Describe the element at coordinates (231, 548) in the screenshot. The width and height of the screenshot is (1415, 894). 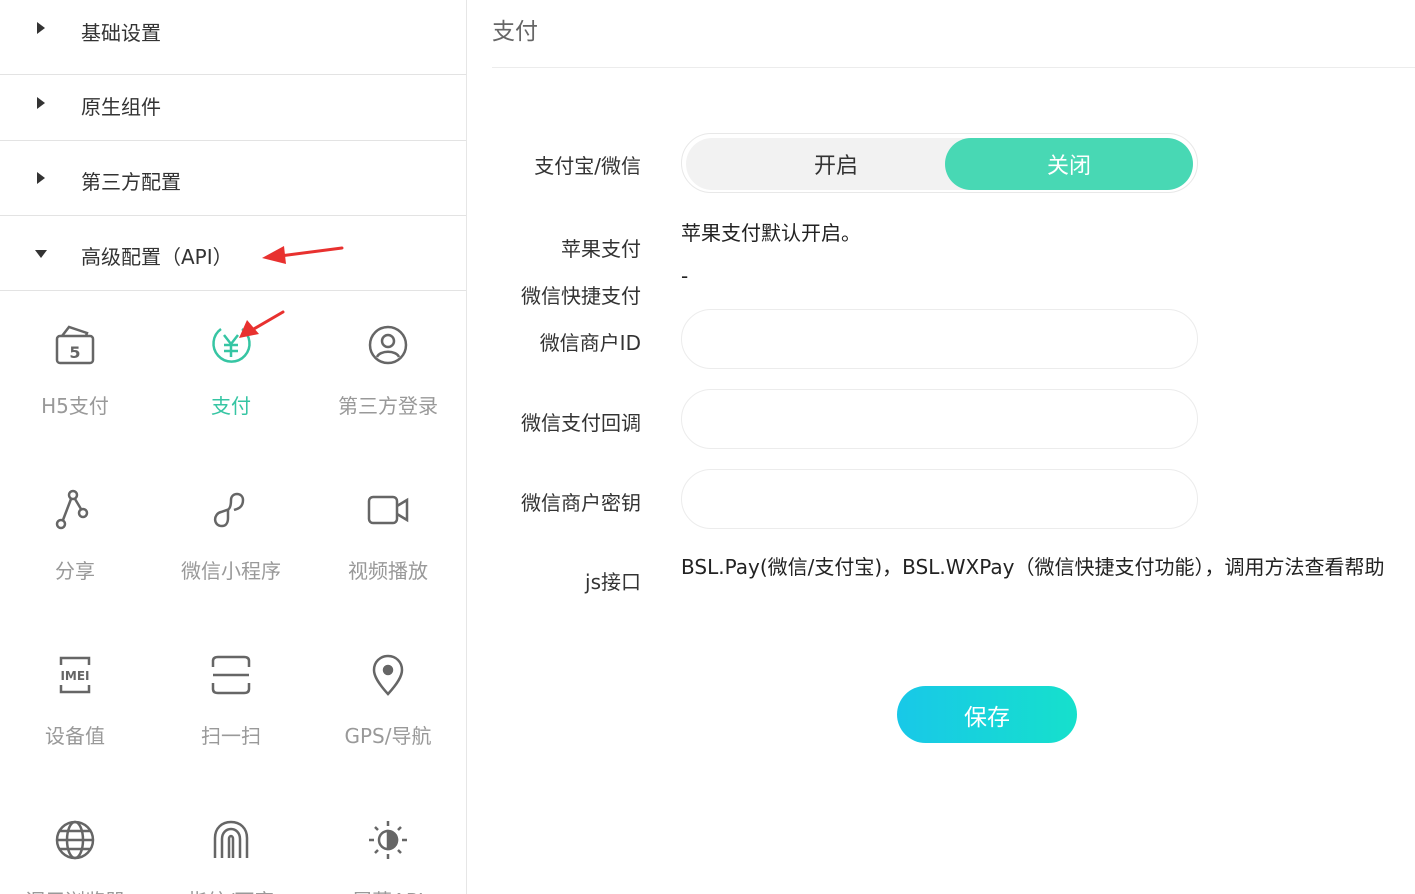
I see `tile-wechat-mini-program: 微信小程序` at that location.